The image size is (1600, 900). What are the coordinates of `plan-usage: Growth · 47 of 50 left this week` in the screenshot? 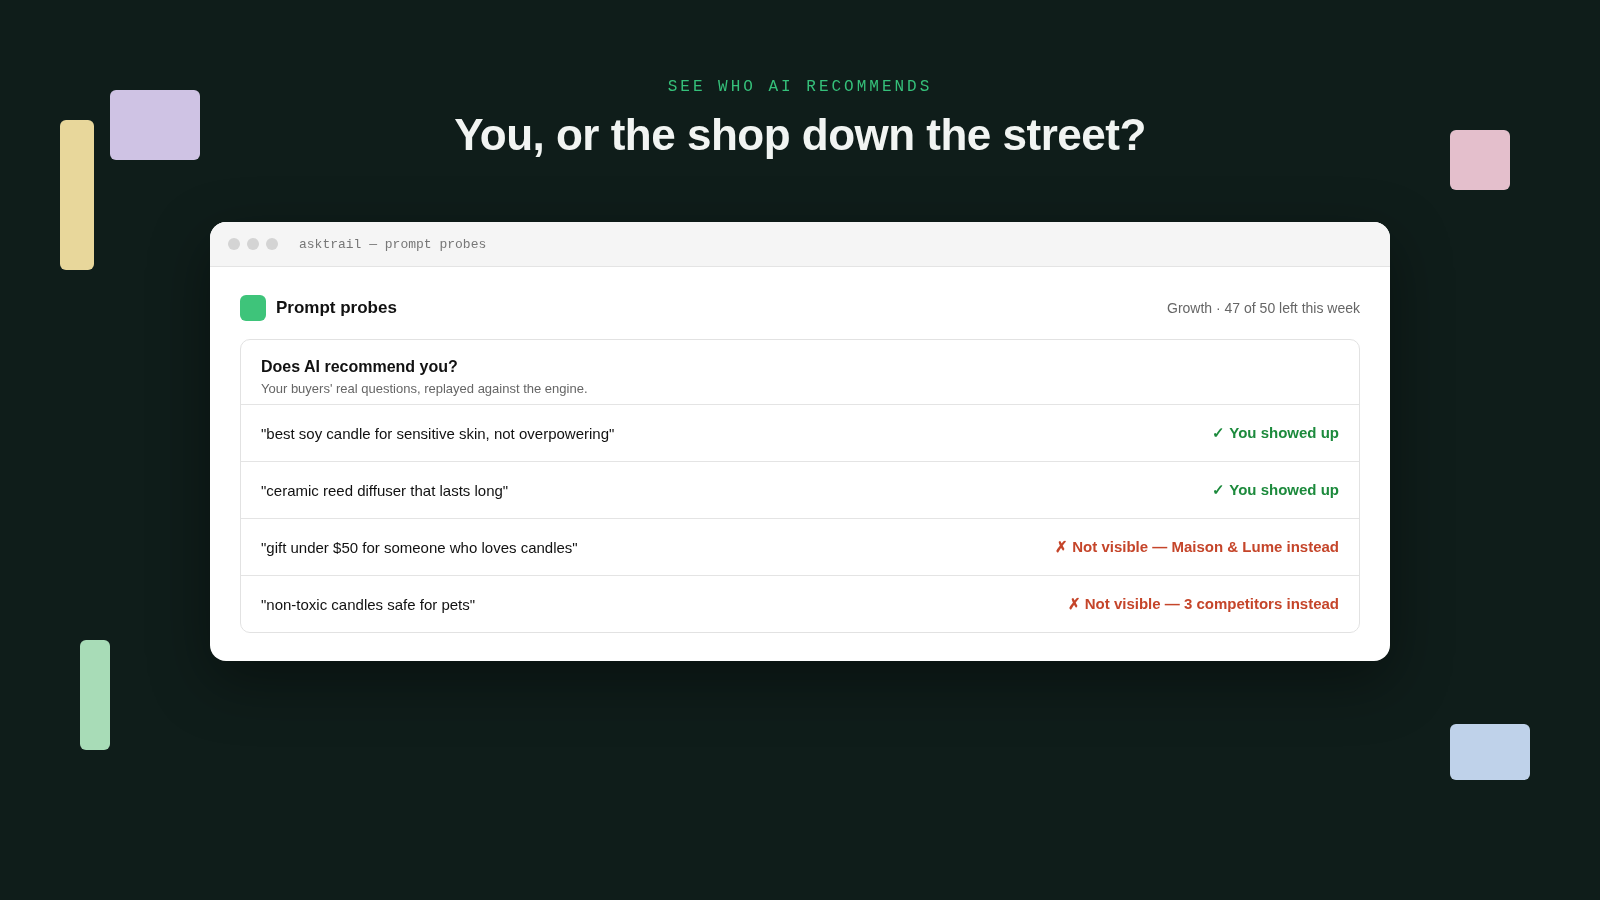 It's located at (1263, 308).